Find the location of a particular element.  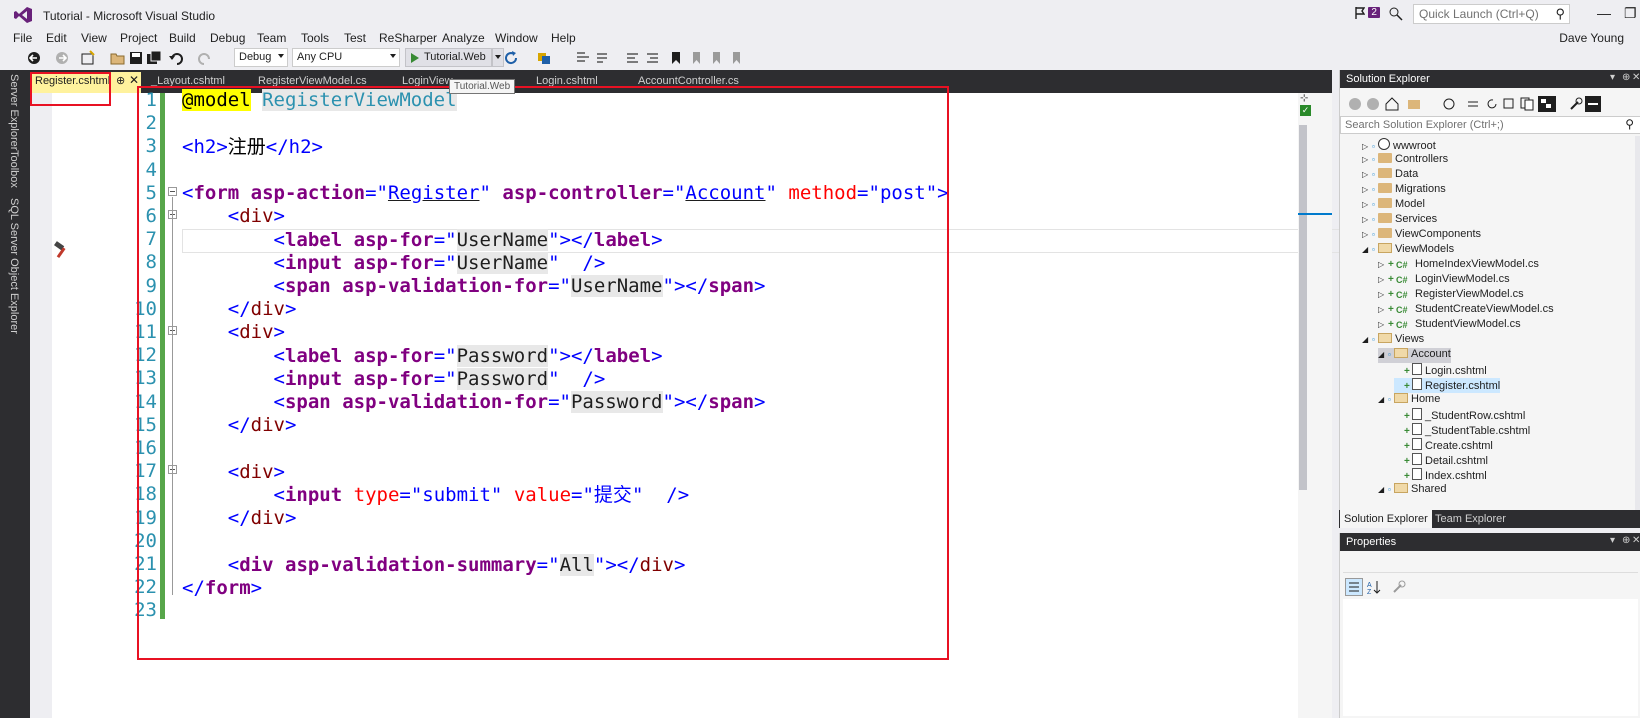

tree-item-register-cshtml: + Register.cshtml is located at coordinates (1447, 385).